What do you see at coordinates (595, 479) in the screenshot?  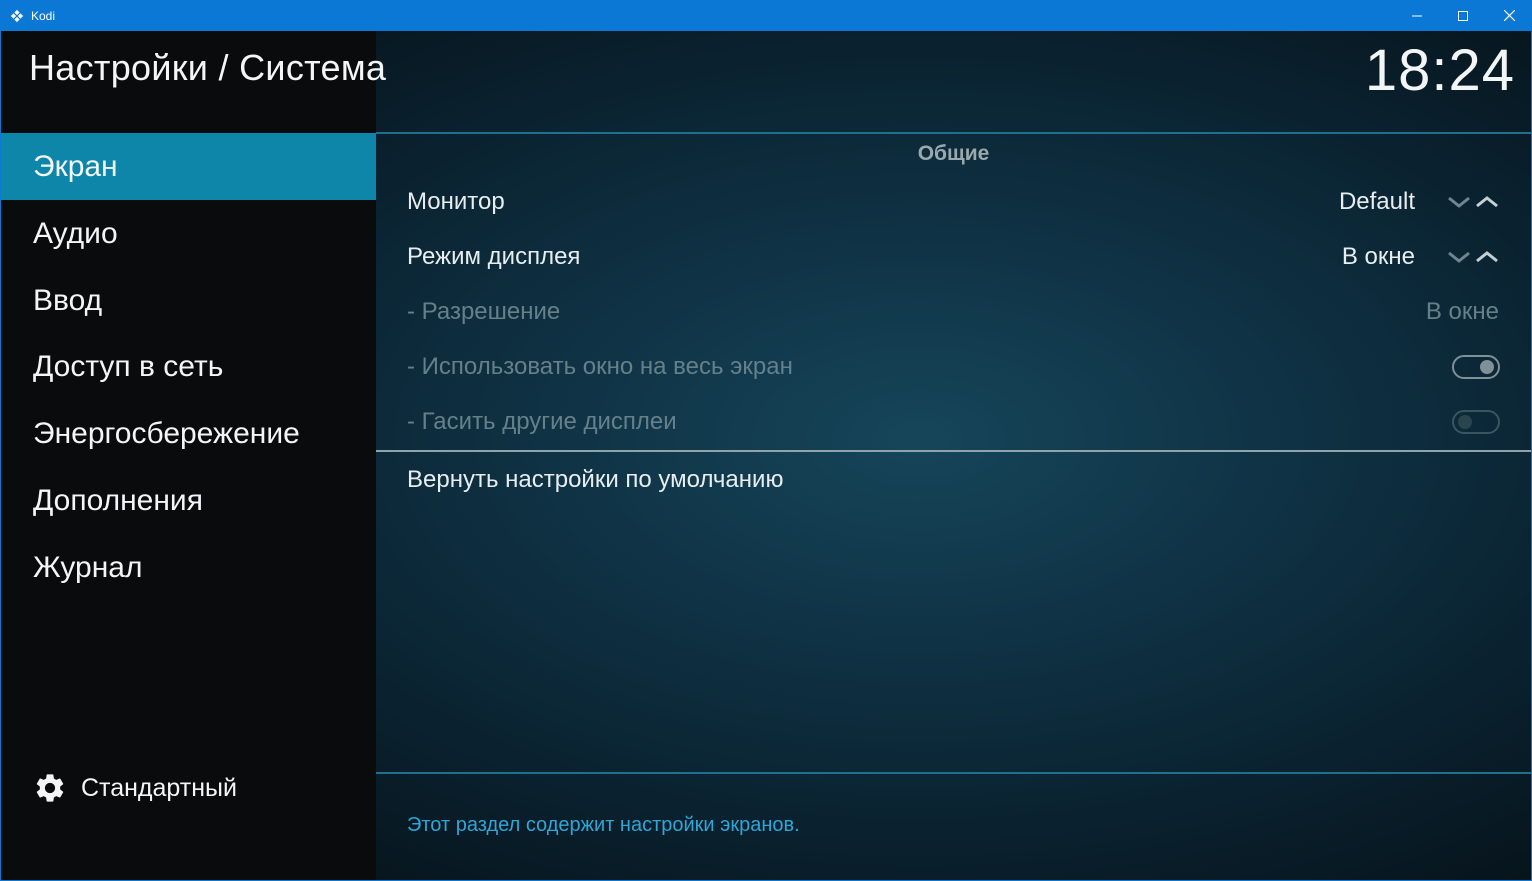 I see `reset-label: Вернуть настройки по умолчанию` at bounding box center [595, 479].